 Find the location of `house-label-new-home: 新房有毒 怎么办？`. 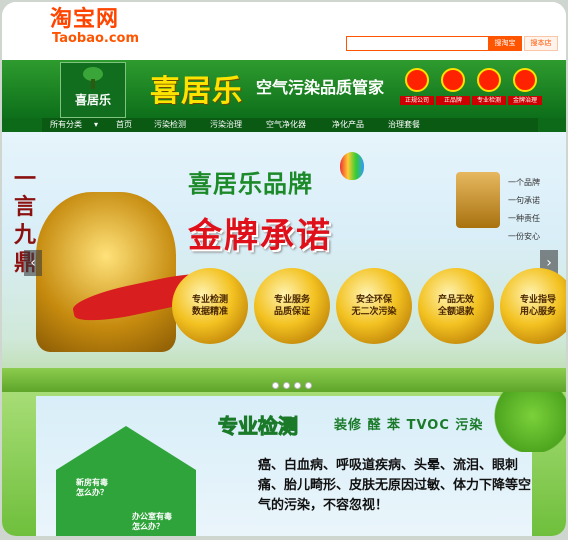

house-label-new-home: 新房有毒 怎么办？ is located at coordinates (92, 487).